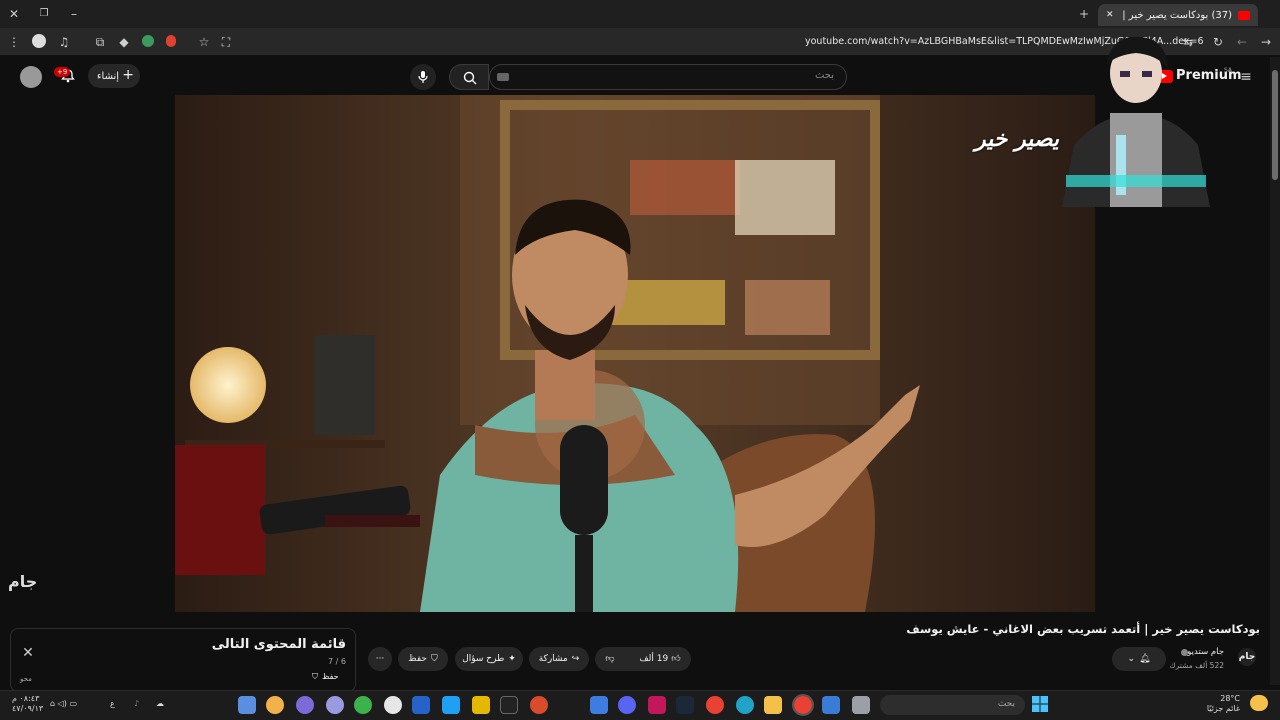  Describe the element at coordinates (1084, 14) in the screenshot. I see `new-tab-button: +` at that location.